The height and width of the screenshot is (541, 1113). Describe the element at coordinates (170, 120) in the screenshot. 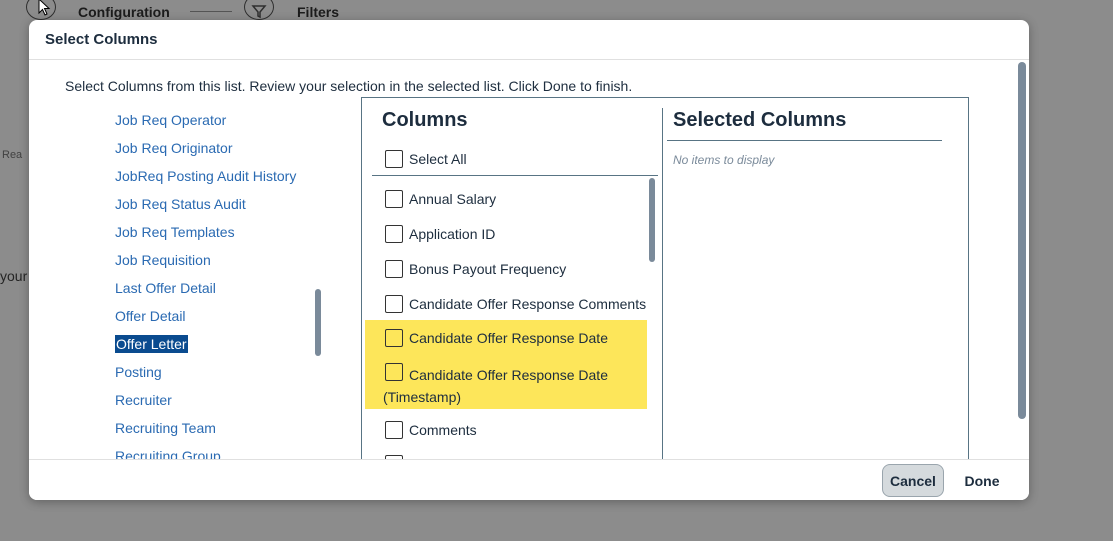

I see `list-item: Job Req Operator` at that location.